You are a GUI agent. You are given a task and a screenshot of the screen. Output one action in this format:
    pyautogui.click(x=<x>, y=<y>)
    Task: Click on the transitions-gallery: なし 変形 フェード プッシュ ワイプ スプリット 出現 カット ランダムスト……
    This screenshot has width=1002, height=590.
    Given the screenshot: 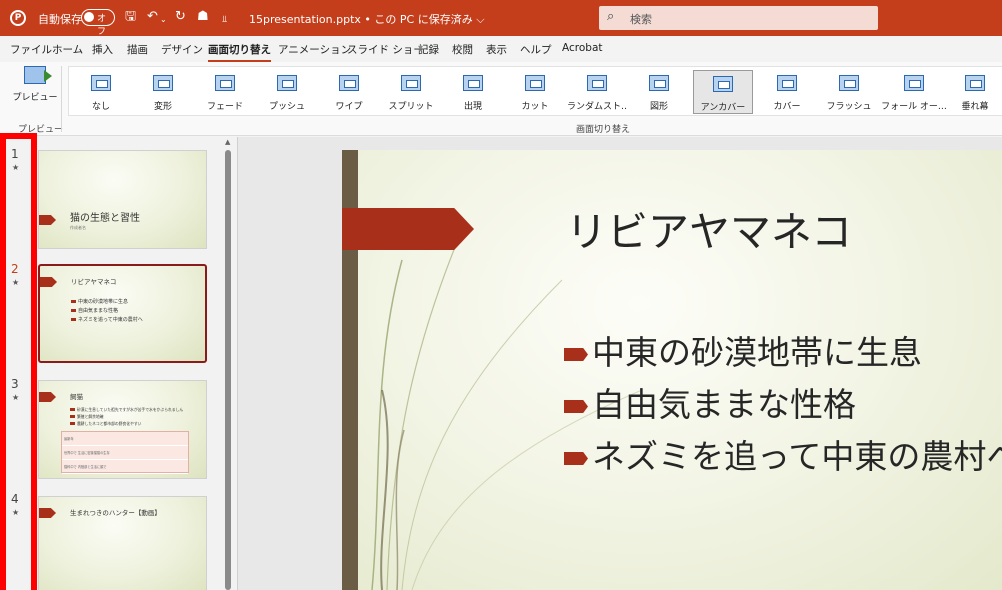 What is the action you would take?
    pyautogui.click(x=535, y=91)
    